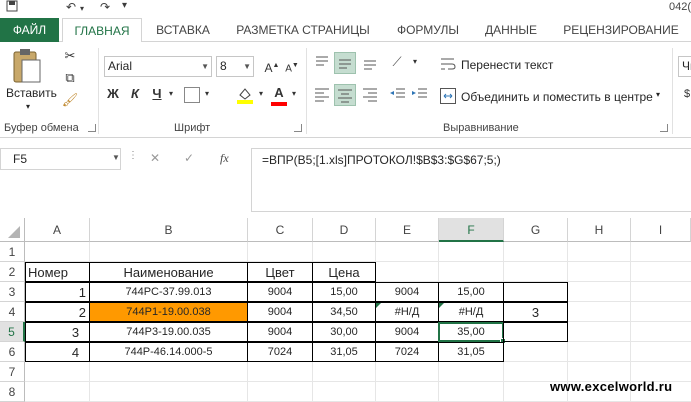  What do you see at coordinates (70, 78) in the screenshot?
I see `copy-icon: ⧉` at bounding box center [70, 78].